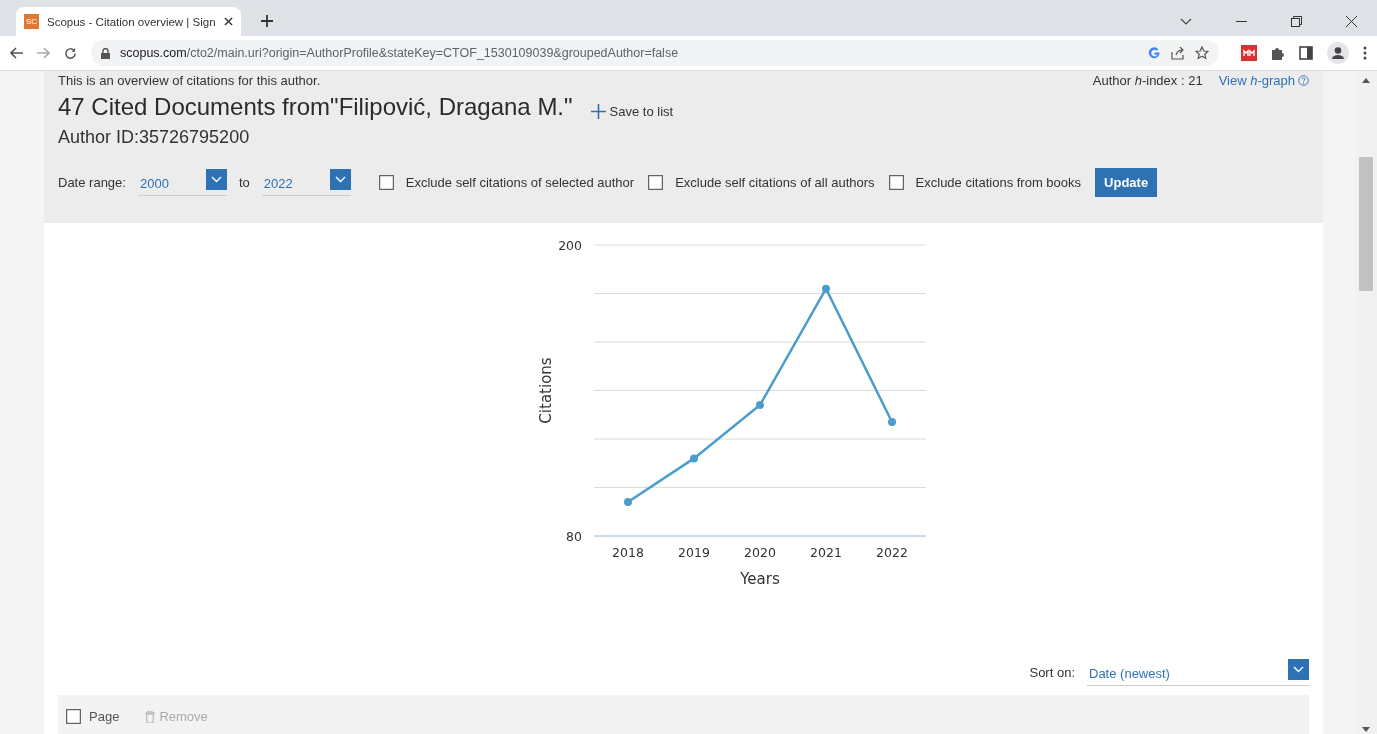  What do you see at coordinates (244, 182) in the screenshot?
I see `to-label: to` at bounding box center [244, 182].